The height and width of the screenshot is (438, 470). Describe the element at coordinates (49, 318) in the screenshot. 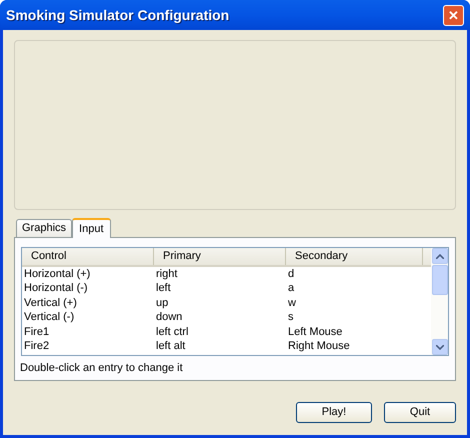

I see `table-cell: Vertical (-)` at that location.